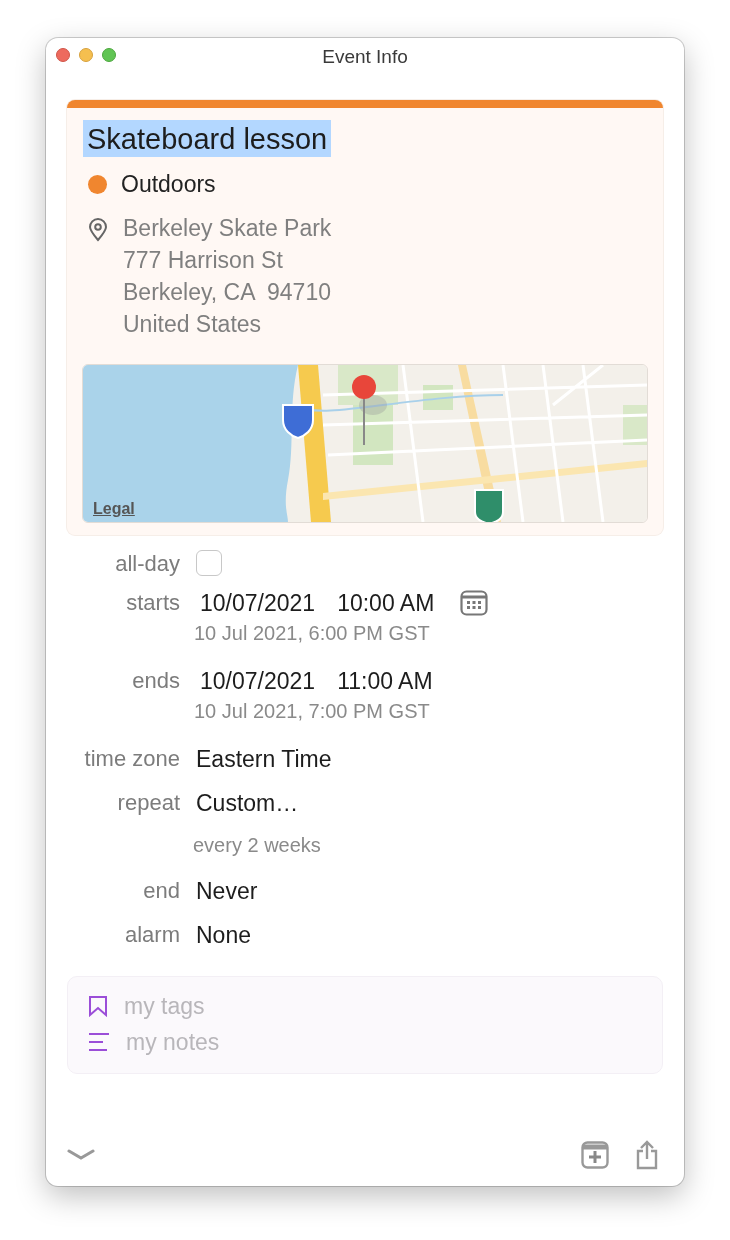 The height and width of the screenshot is (1240, 730). Describe the element at coordinates (148, 803) in the screenshot. I see `field-label: repeat` at that location.